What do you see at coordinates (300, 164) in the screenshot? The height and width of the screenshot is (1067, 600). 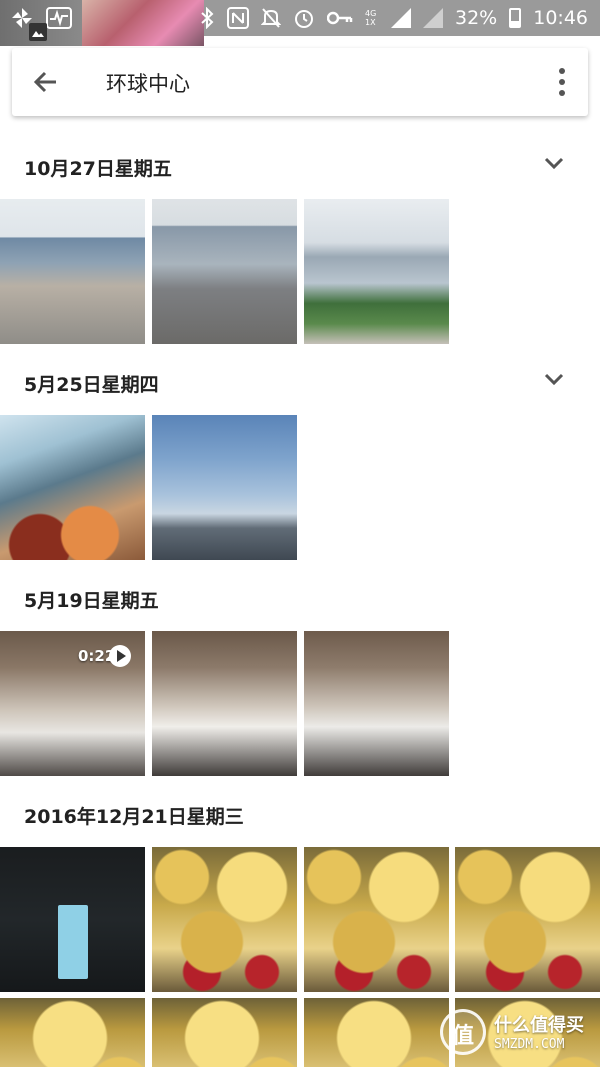 I see `section-header: 10月27日星期五` at bounding box center [300, 164].